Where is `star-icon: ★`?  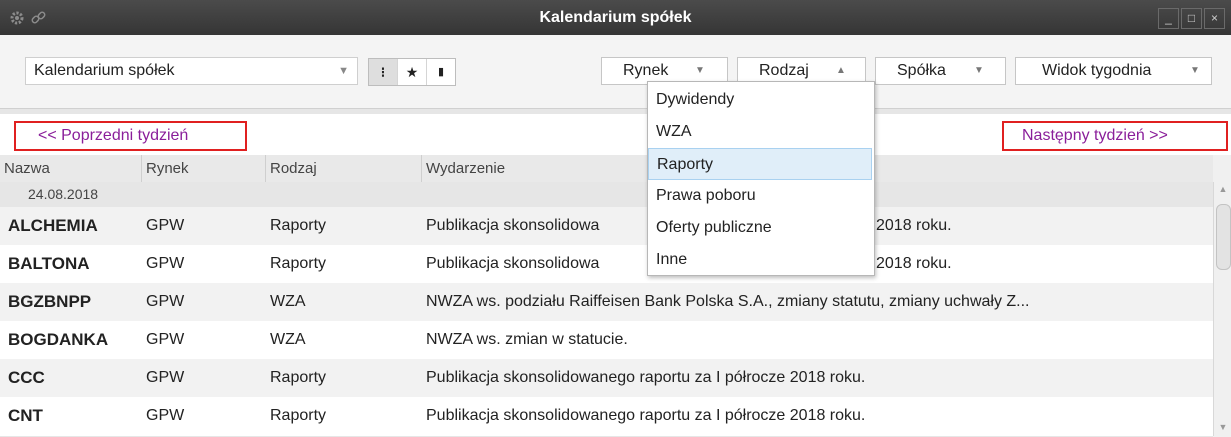 star-icon: ★ is located at coordinates (412, 72).